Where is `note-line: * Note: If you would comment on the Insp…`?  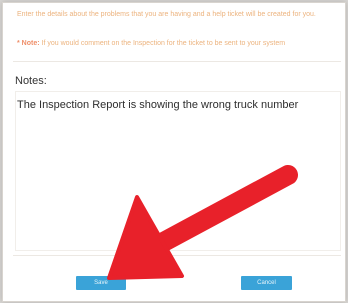 note-line: * Note: If you would comment on the Insp… is located at coordinates (178, 44).